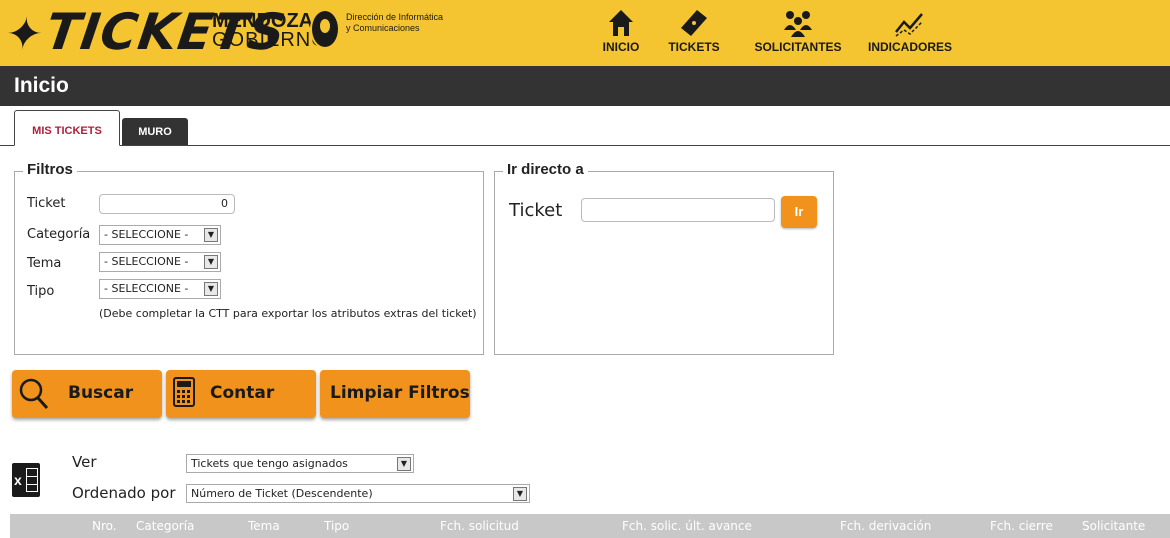 Image resolution: width=1170 pixels, height=538 pixels. What do you see at coordinates (155, 131) in the screenshot?
I see `tab-muro: MURO` at bounding box center [155, 131].